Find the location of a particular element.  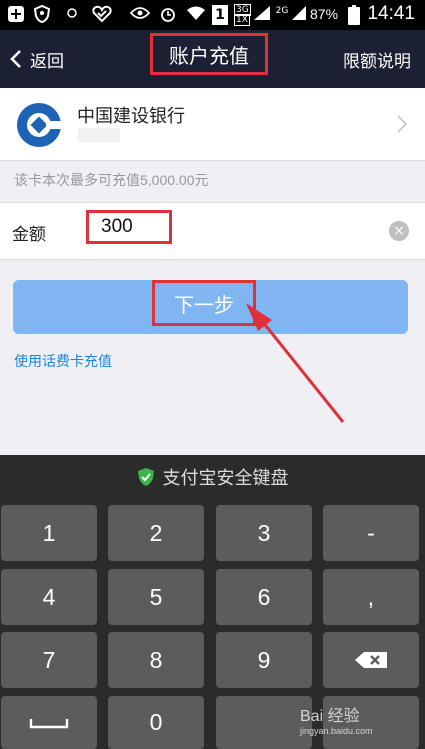

status-bar: 1 3G 1X 2G 87% 14:41 is located at coordinates (212, 15).